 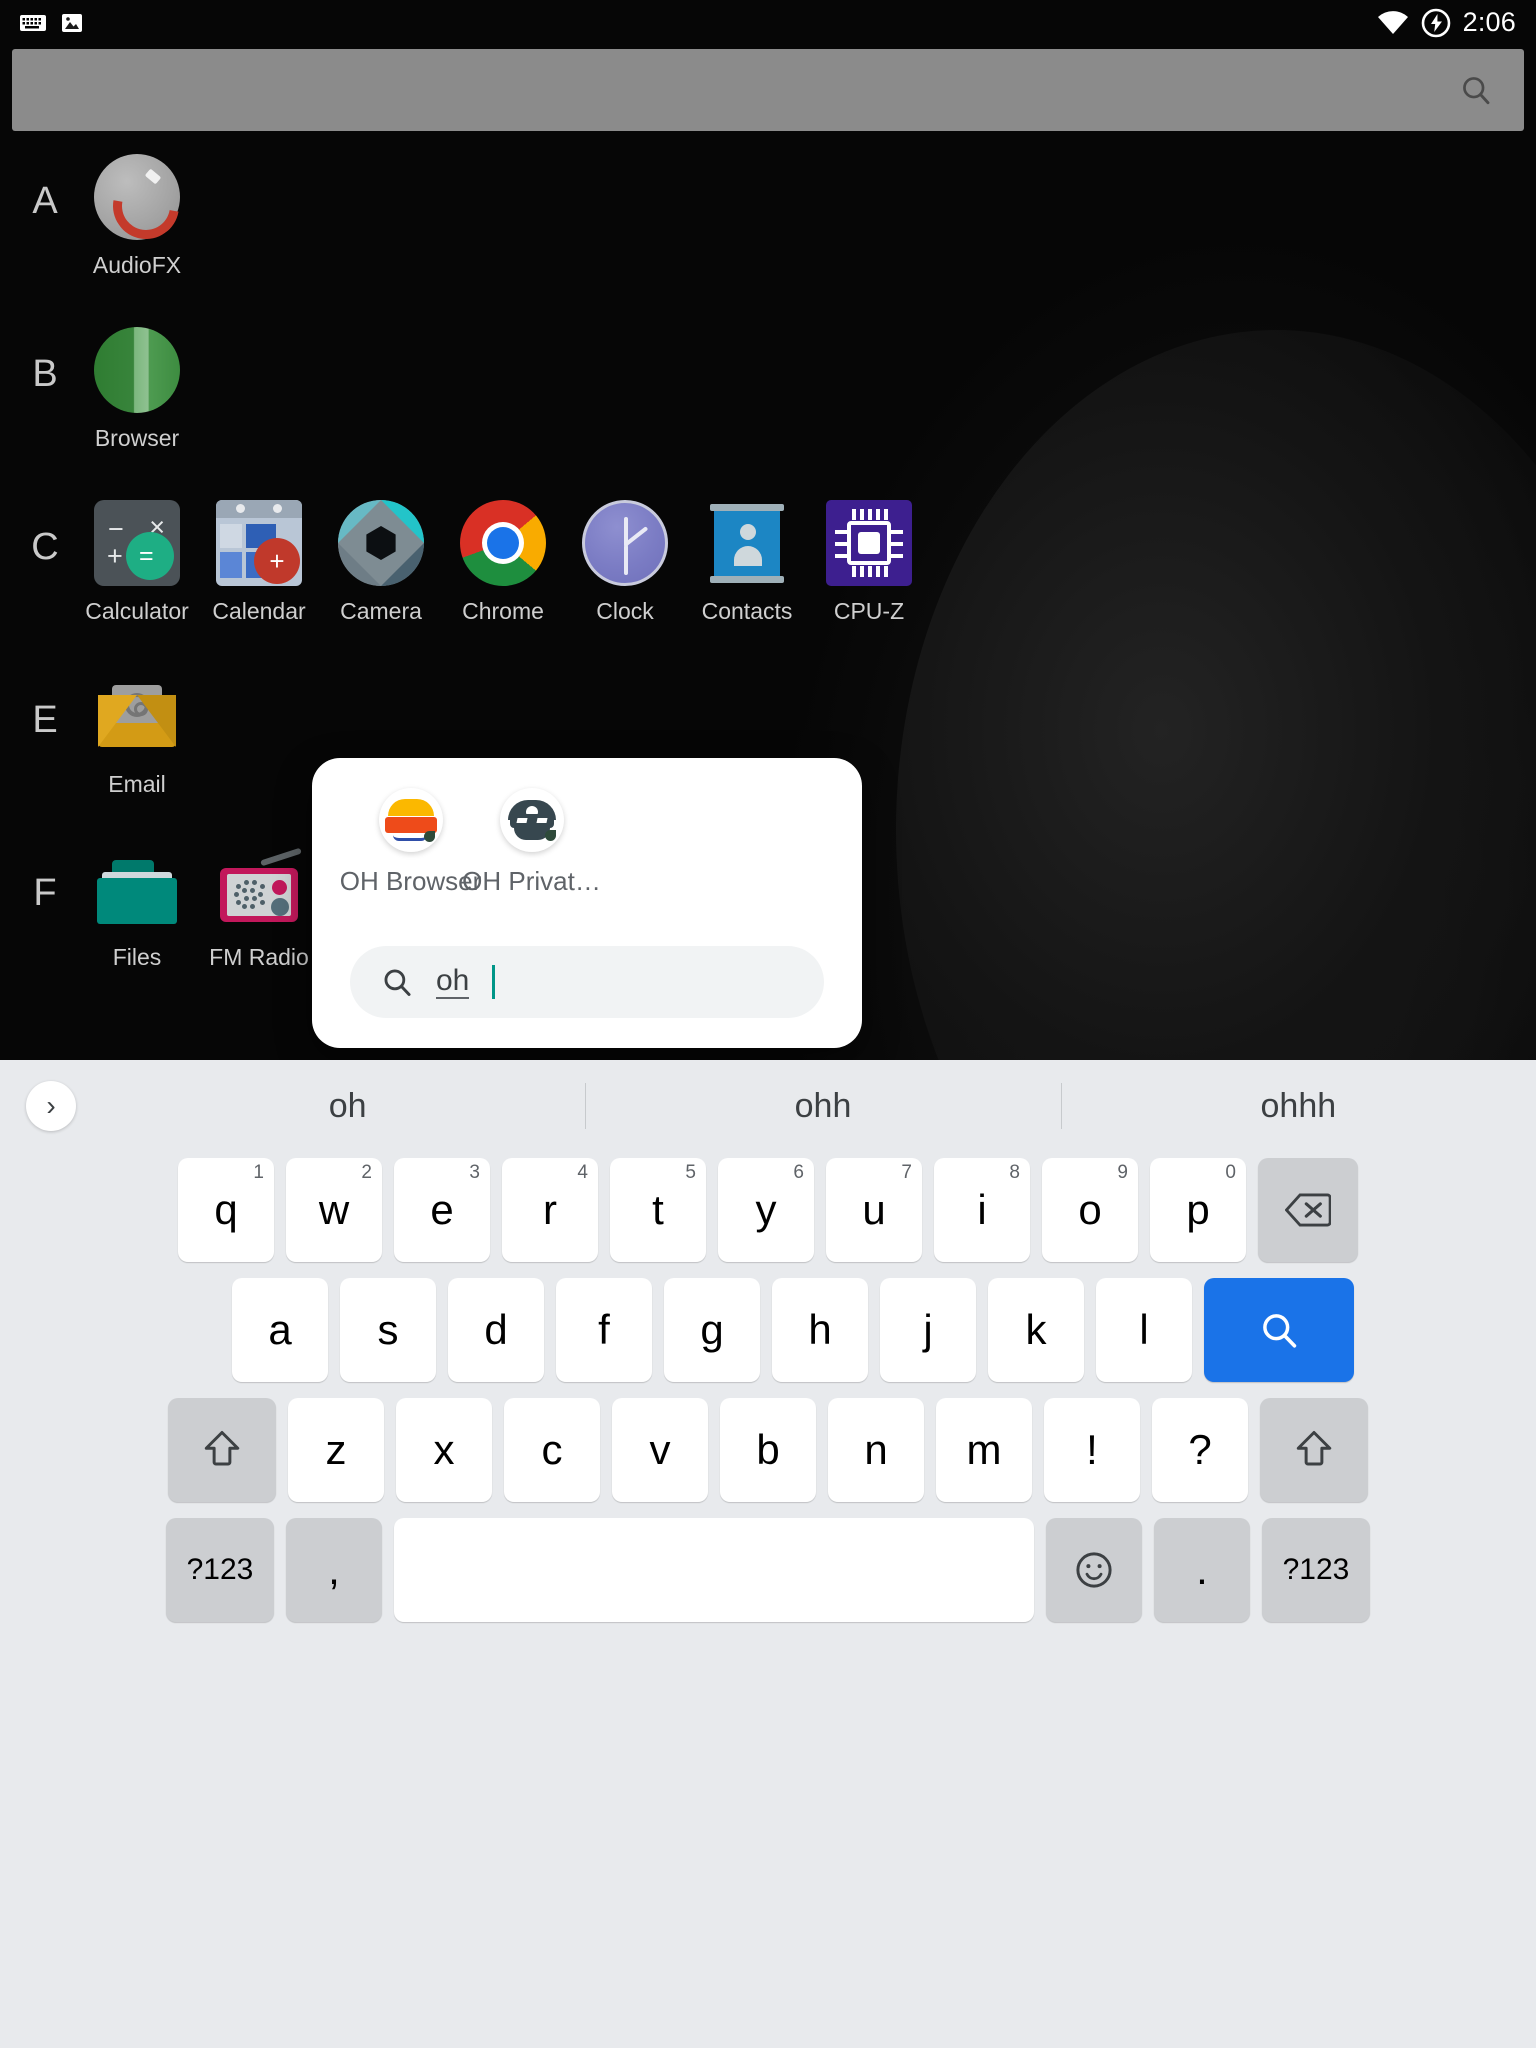 I want to click on app-section-a: A AudioFX, so click(x=768, y=226).